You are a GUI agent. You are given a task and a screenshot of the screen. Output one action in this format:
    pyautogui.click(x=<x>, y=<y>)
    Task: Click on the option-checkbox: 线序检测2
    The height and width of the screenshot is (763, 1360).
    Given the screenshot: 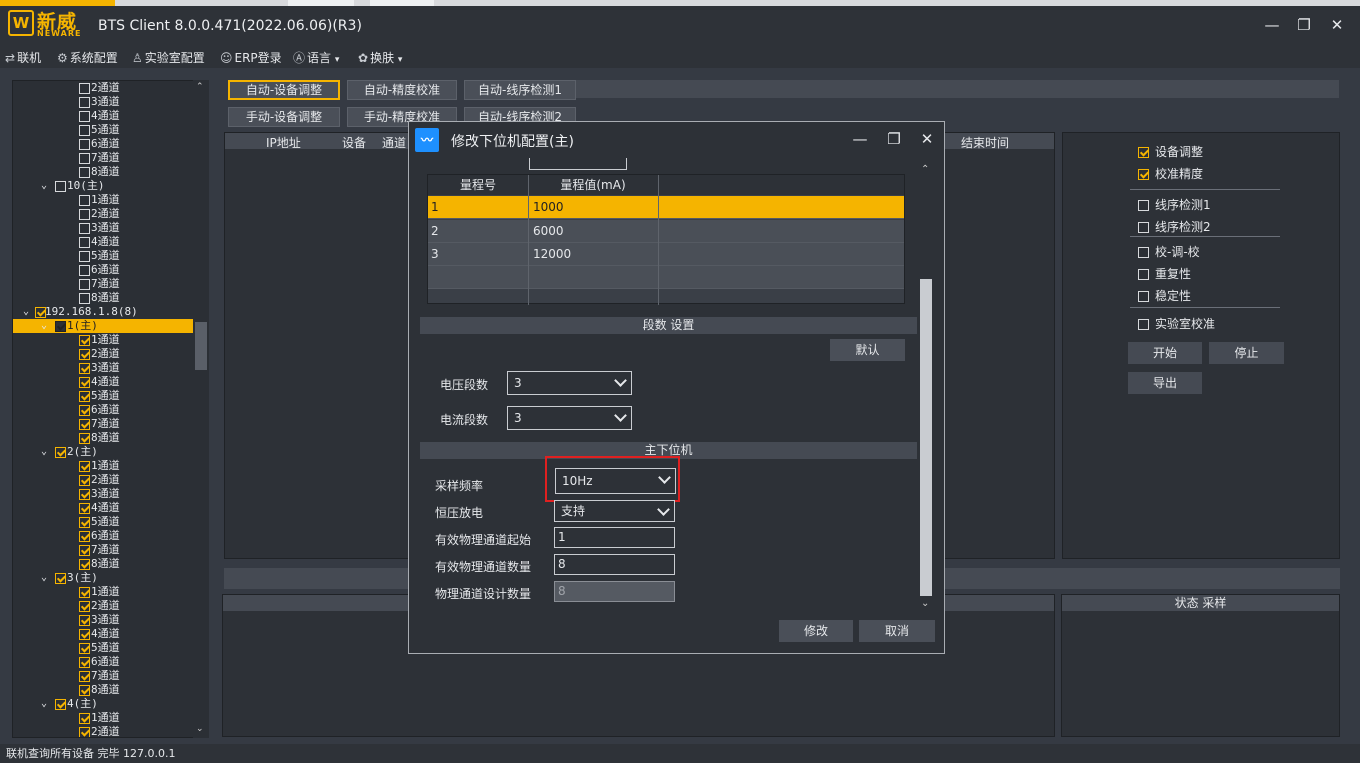 What is the action you would take?
    pyautogui.click(x=1174, y=226)
    